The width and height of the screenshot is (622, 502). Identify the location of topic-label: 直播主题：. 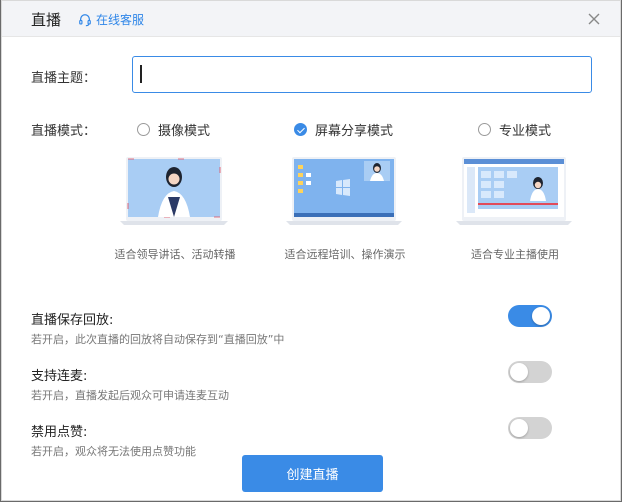
(64, 78).